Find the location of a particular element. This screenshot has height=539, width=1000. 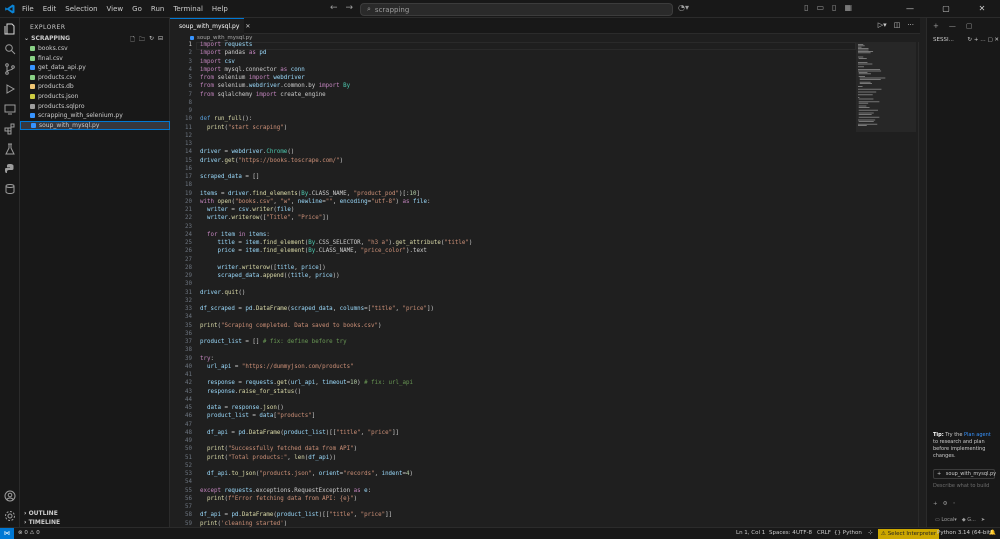

line-number: 4 is located at coordinates (190, 69).